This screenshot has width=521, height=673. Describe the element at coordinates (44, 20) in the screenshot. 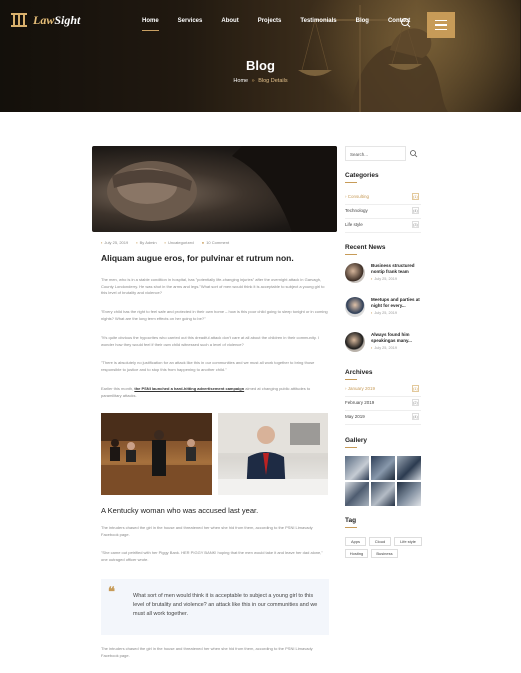

I see `site-logo: LawSight` at that location.